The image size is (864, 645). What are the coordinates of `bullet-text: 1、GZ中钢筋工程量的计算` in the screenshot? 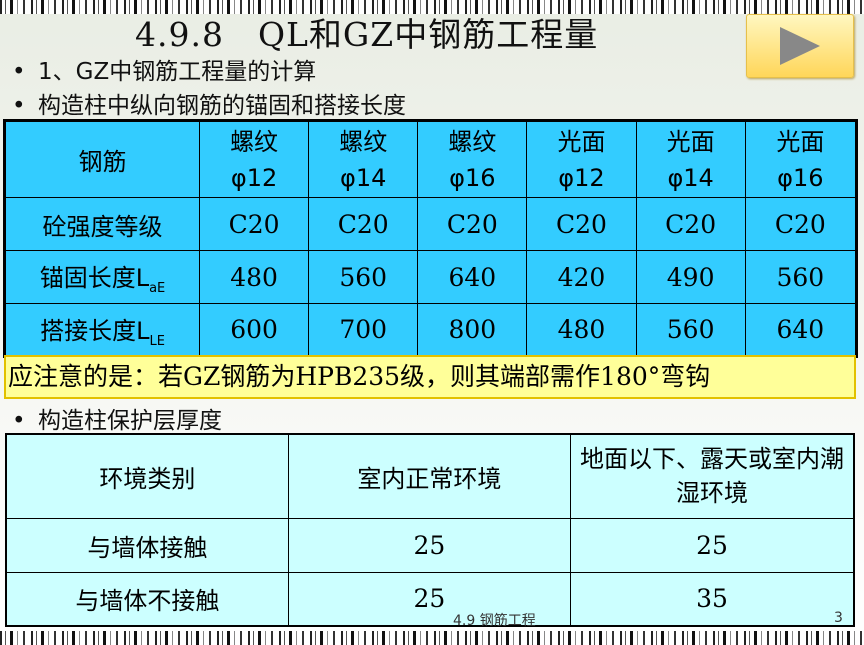 It's located at (177, 72).